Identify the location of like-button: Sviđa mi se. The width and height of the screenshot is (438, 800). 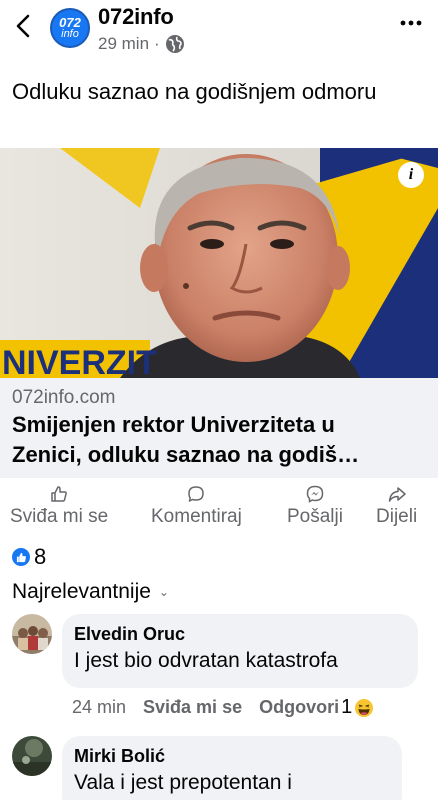
(59, 506).